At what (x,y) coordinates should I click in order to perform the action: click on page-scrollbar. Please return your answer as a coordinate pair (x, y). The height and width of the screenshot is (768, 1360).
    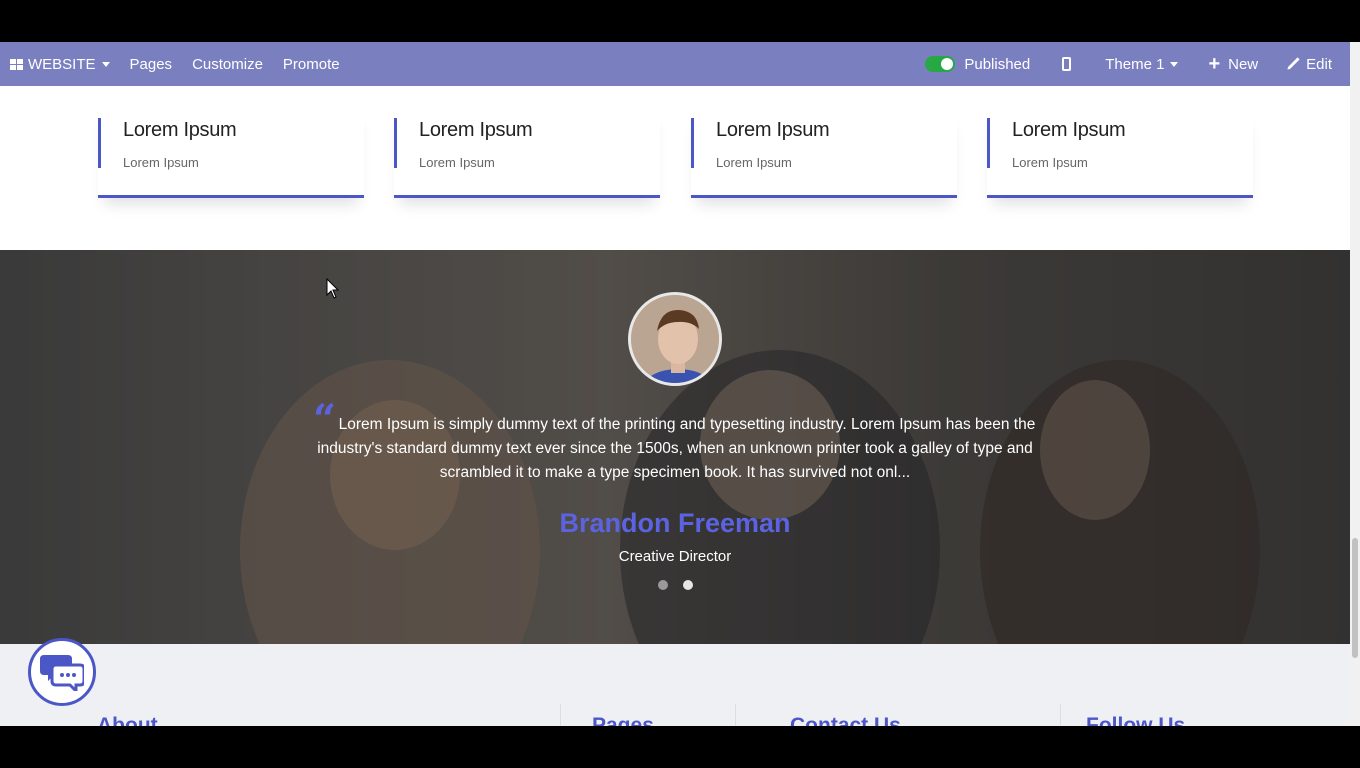
    Looking at the image, I should click on (1355, 384).